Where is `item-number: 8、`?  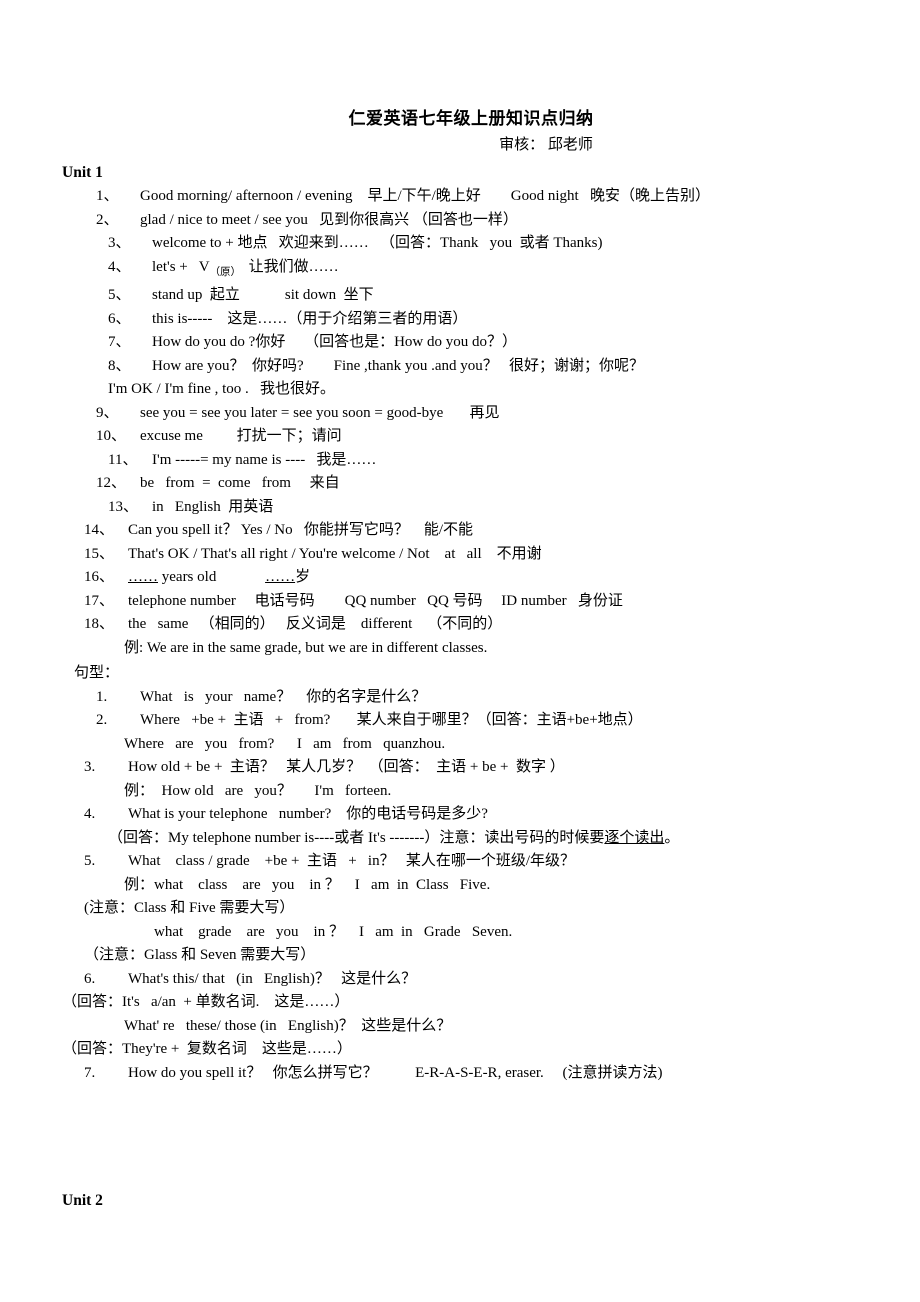
item-number: 8、 is located at coordinates (119, 365).